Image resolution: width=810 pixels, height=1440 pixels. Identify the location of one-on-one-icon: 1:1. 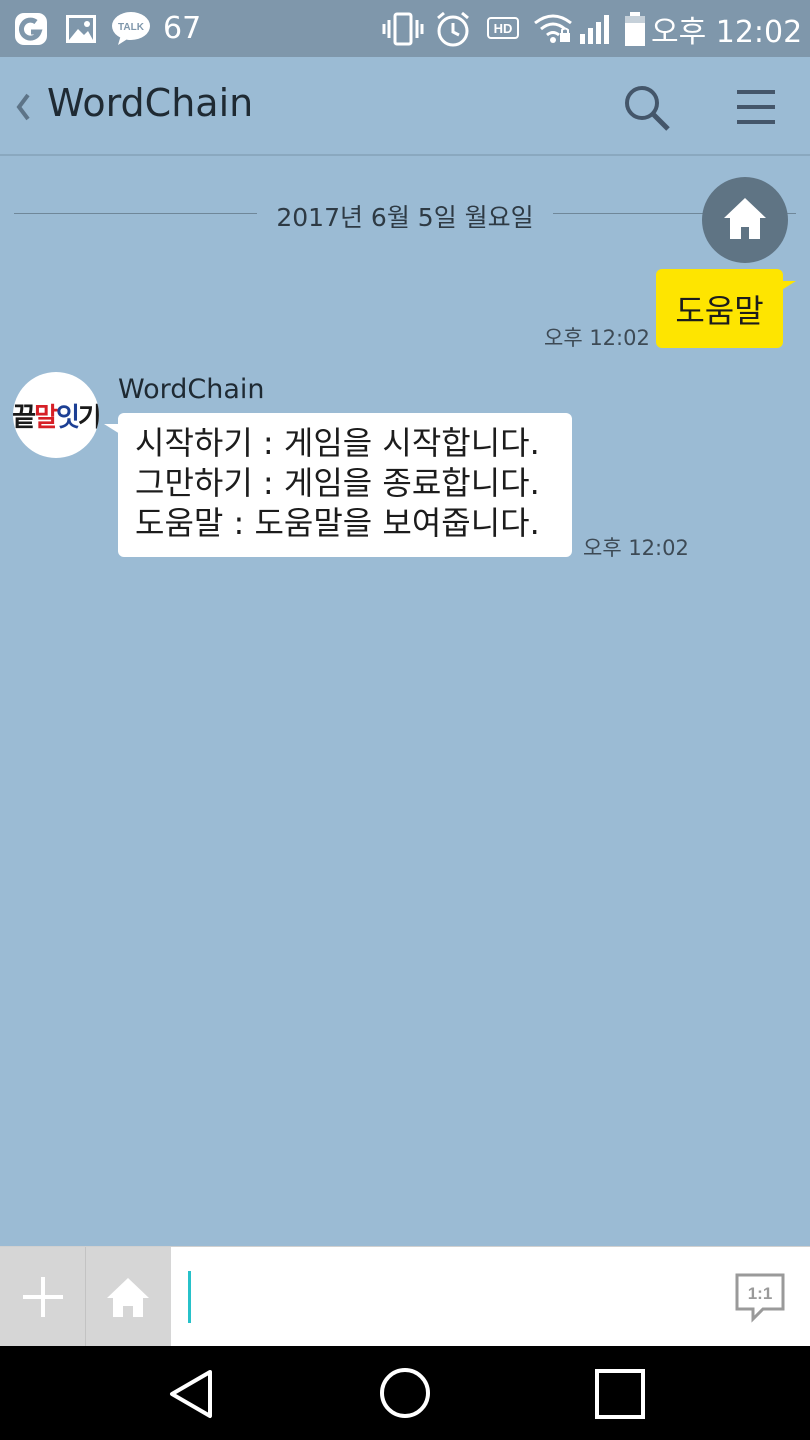
(760, 1298).